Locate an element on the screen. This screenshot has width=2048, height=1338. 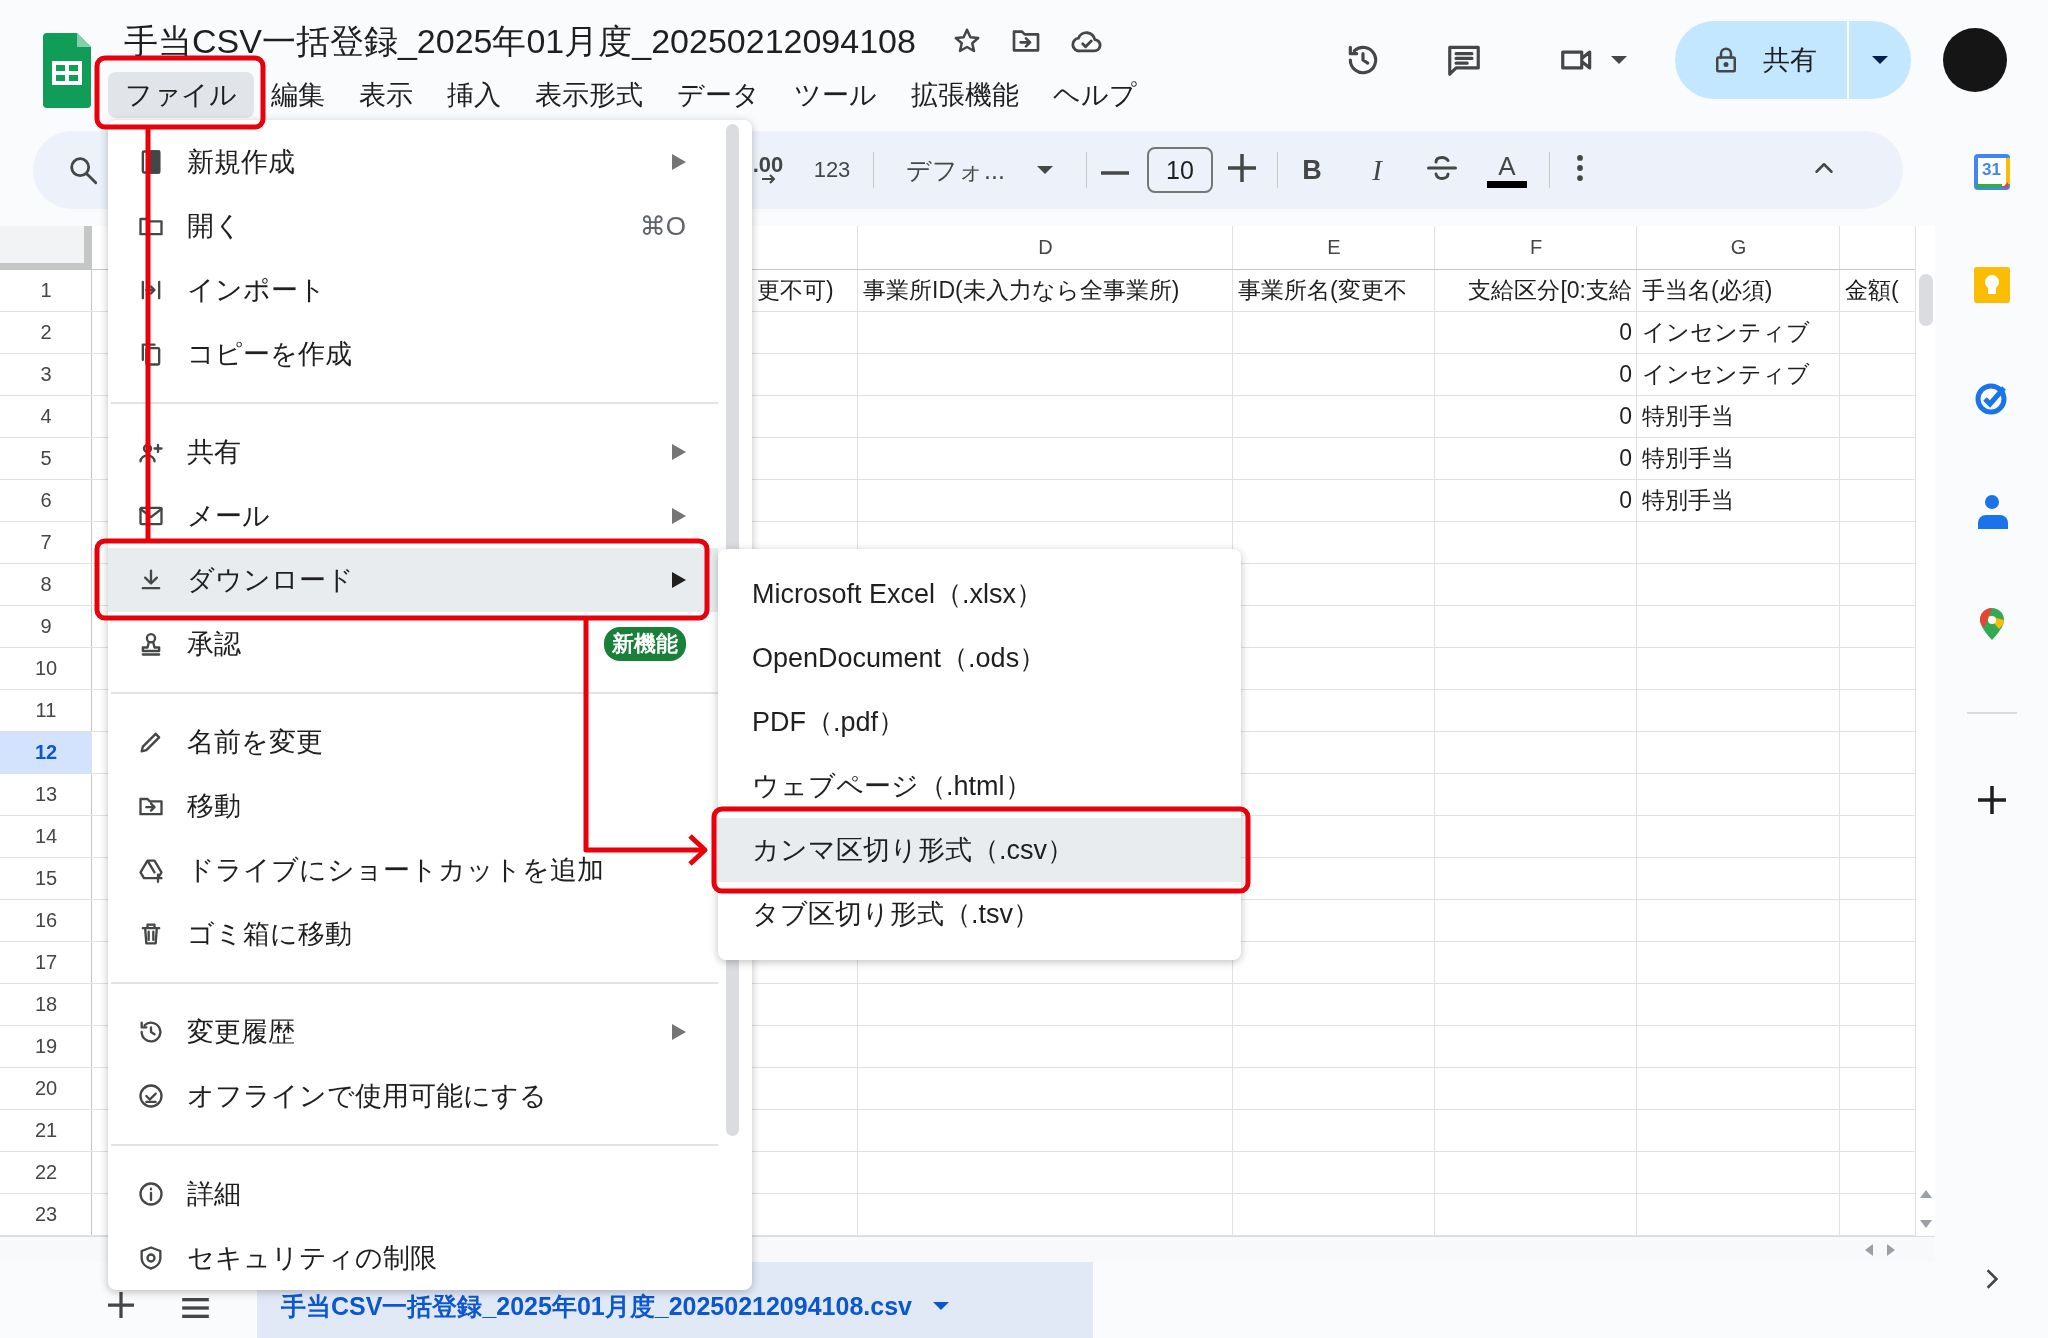
menu-item: 拡張機能 is located at coordinates (965, 95).